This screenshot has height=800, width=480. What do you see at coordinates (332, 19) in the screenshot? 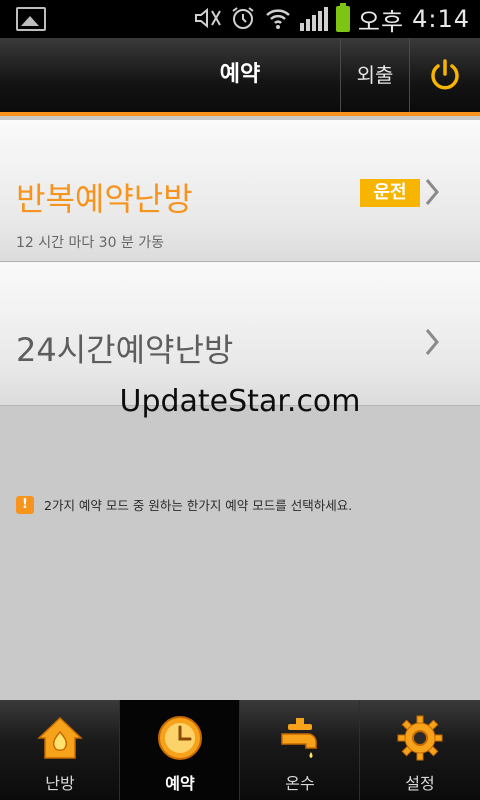
I see `status-icons: 오후 4:14` at bounding box center [332, 19].